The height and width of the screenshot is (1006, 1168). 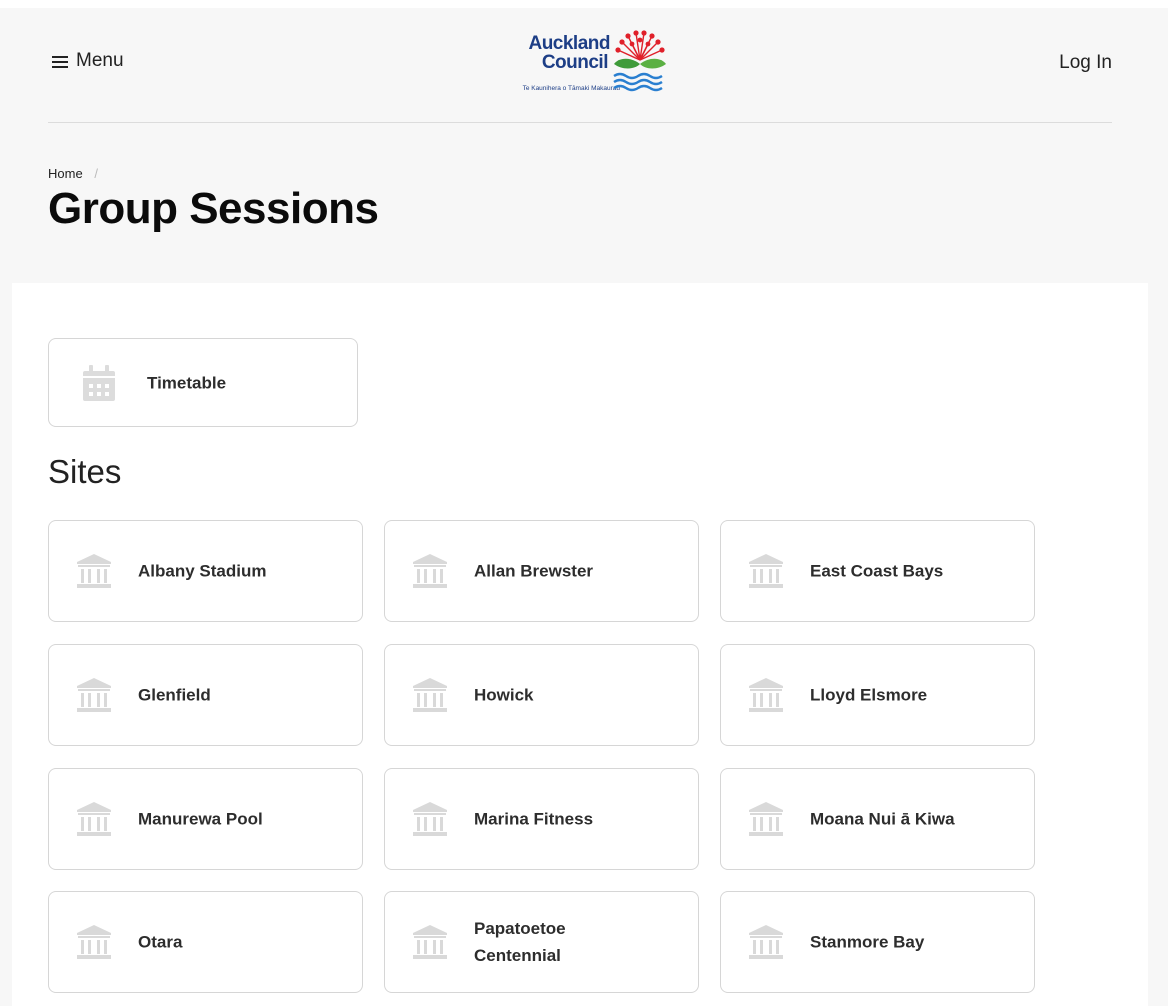 What do you see at coordinates (65, 173) in the screenshot?
I see `breadcrumb-home-link: Home` at bounding box center [65, 173].